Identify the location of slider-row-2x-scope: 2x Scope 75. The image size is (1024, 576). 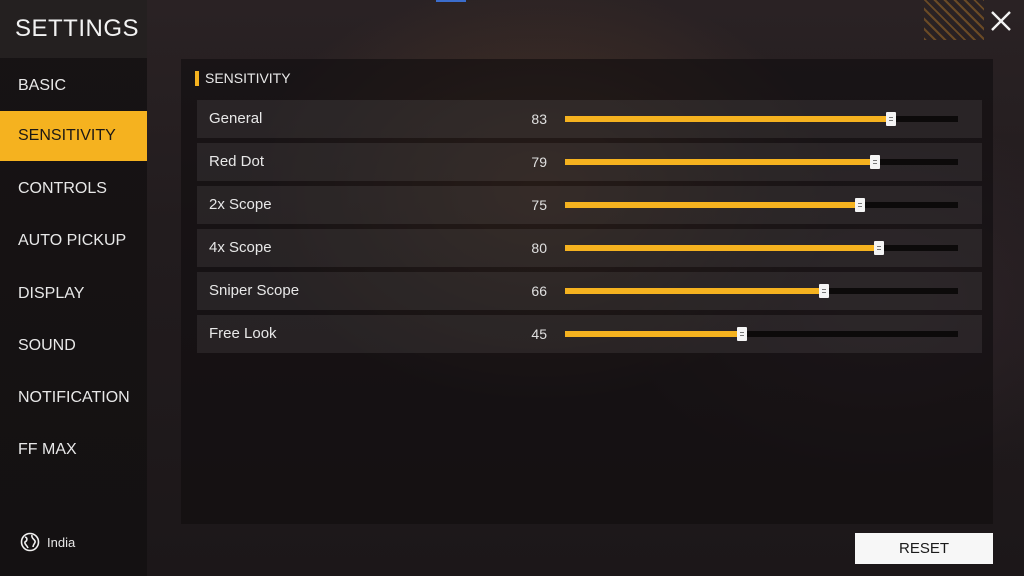
(589, 205).